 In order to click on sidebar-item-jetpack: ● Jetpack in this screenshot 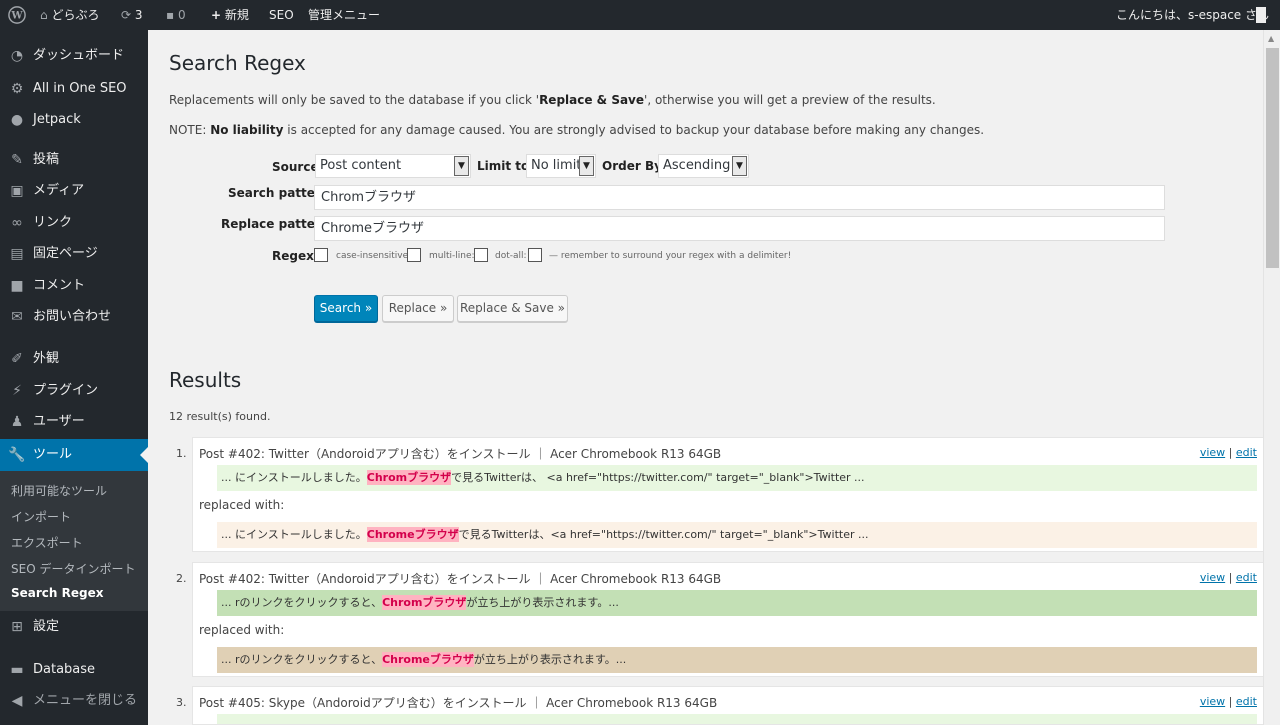, I will do `click(74, 120)`.